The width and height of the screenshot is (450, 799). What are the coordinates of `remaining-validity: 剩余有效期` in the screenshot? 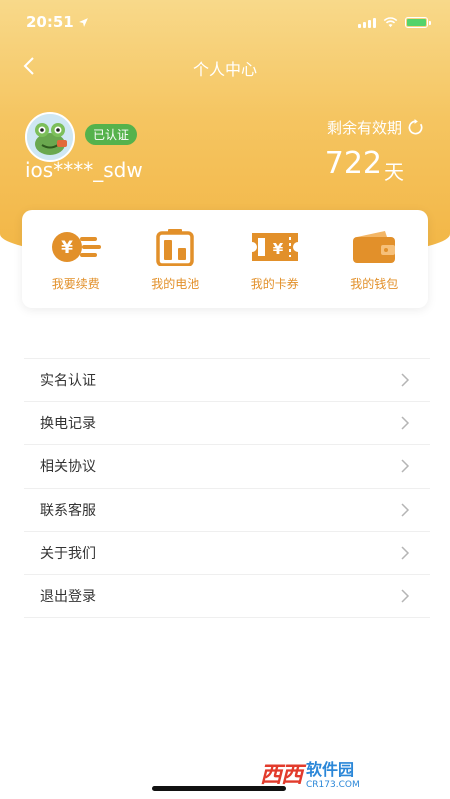 It's located at (375, 127).